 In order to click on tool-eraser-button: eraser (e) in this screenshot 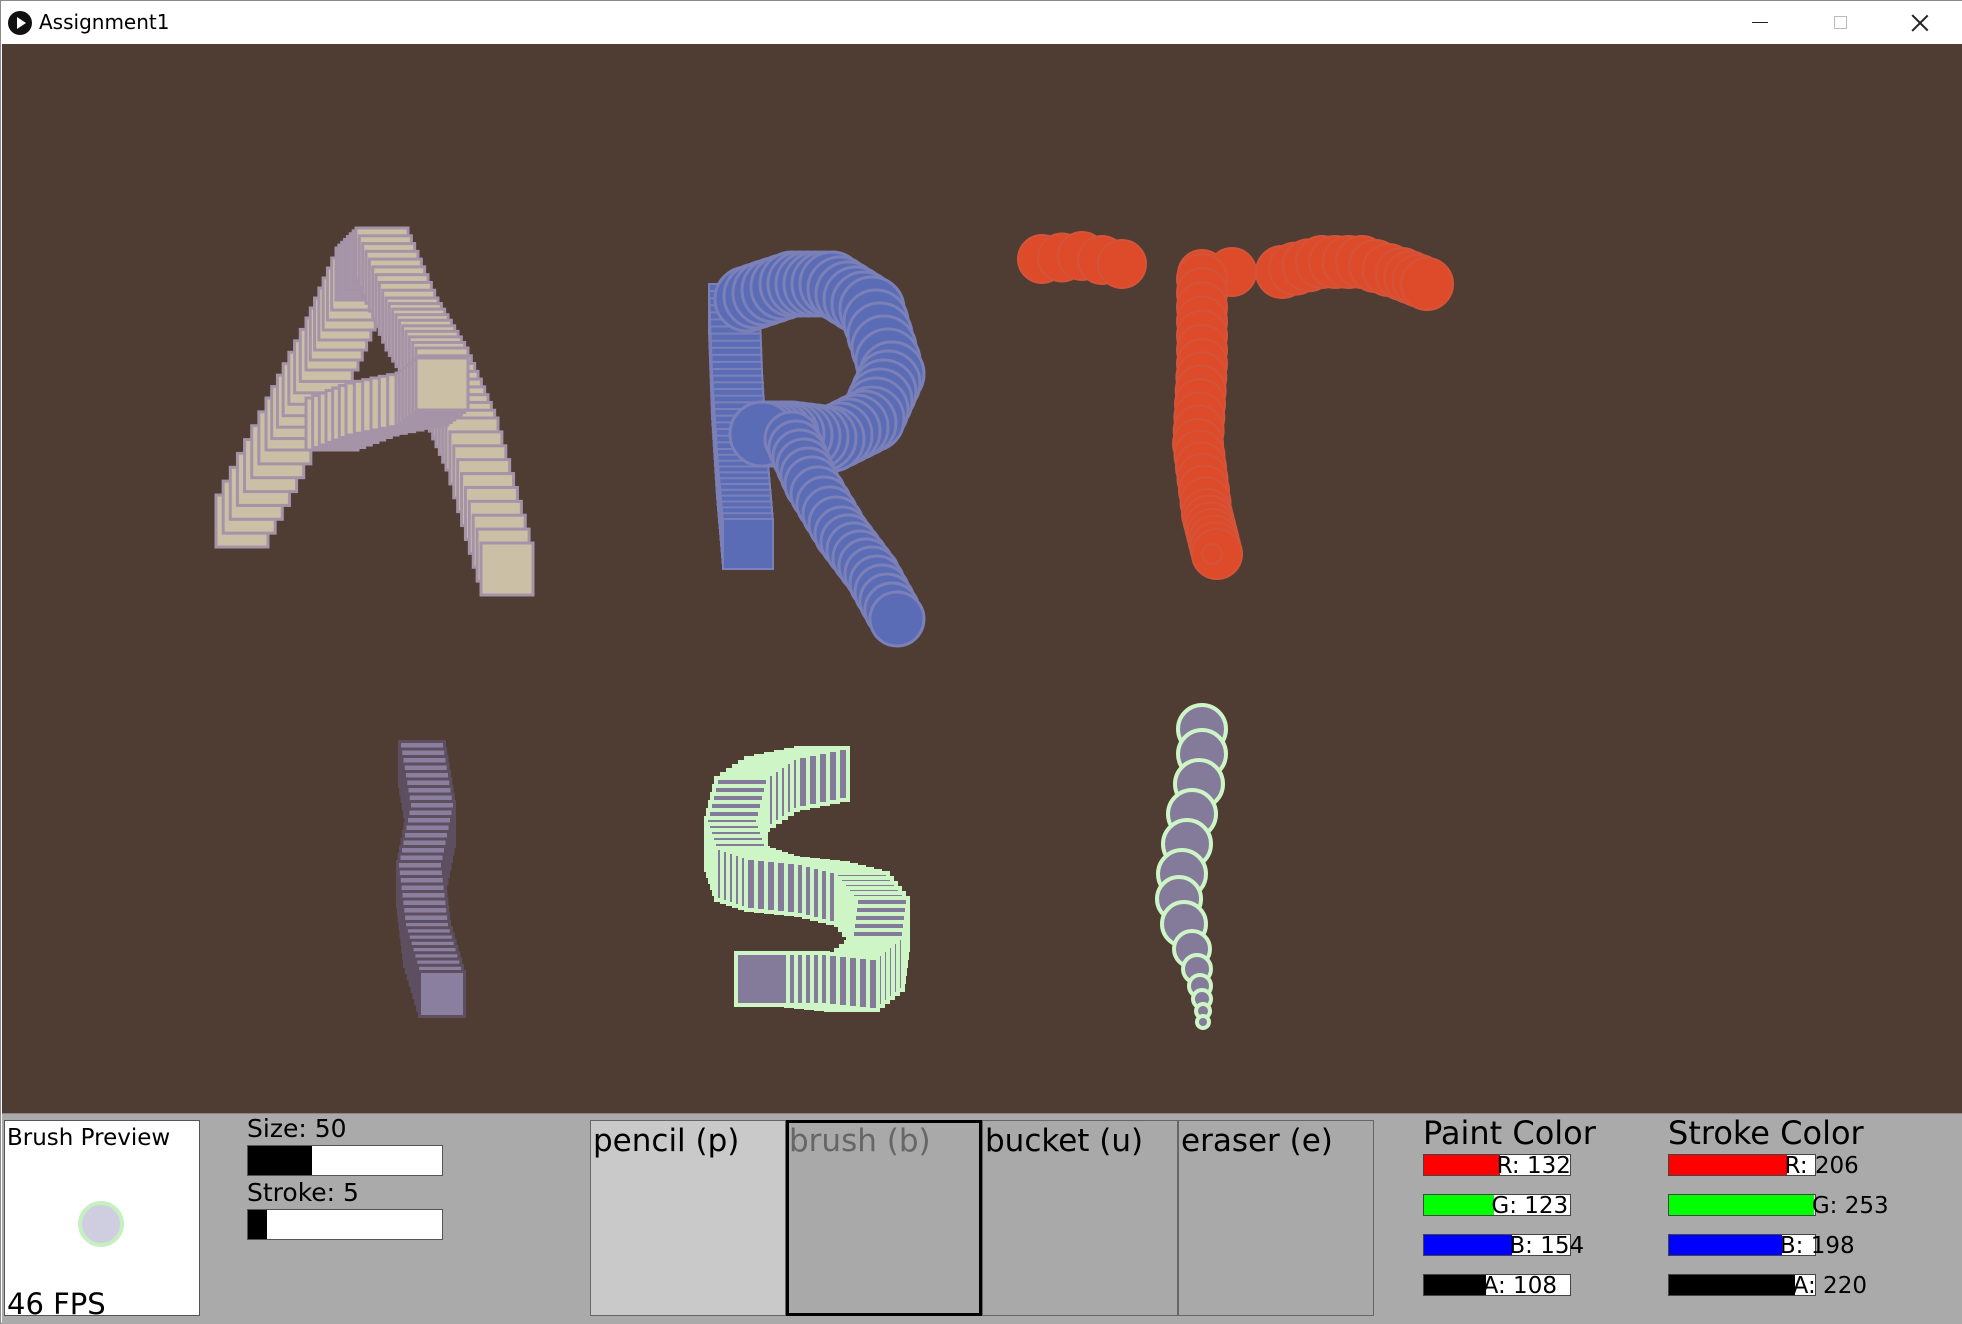, I will do `click(1276, 1218)`.